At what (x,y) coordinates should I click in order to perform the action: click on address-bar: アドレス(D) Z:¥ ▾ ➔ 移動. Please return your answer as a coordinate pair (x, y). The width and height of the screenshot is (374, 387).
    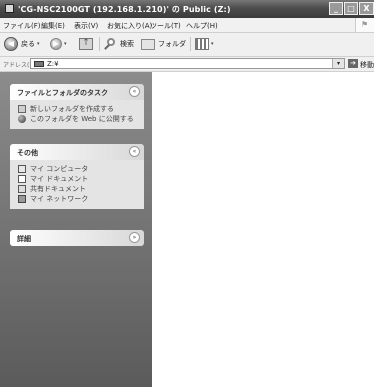
    Looking at the image, I should click on (187, 64).